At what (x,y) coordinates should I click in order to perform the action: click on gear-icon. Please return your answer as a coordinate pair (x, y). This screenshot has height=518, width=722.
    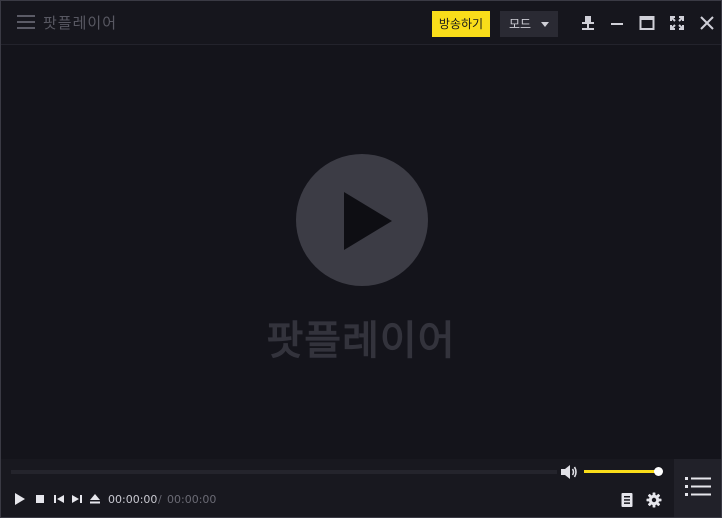
    Looking at the image, I should click on (654, 500).